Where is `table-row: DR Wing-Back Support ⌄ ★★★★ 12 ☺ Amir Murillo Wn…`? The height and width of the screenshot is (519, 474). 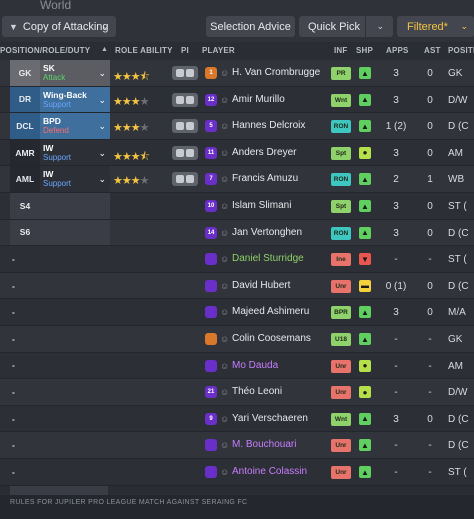
table-row: DR Wing-Back Support ⌄ ★★★★ 12 ☺ Amir Murillo Wn… is located at coordinates (237, 100).